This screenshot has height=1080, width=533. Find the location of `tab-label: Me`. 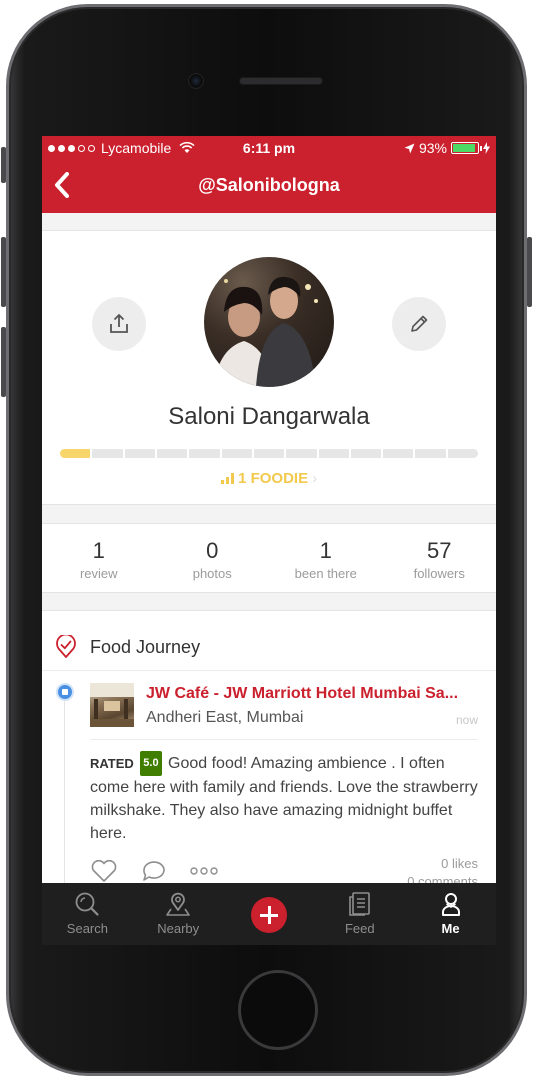

tab-label: Me is located at coordinates (450, 928).